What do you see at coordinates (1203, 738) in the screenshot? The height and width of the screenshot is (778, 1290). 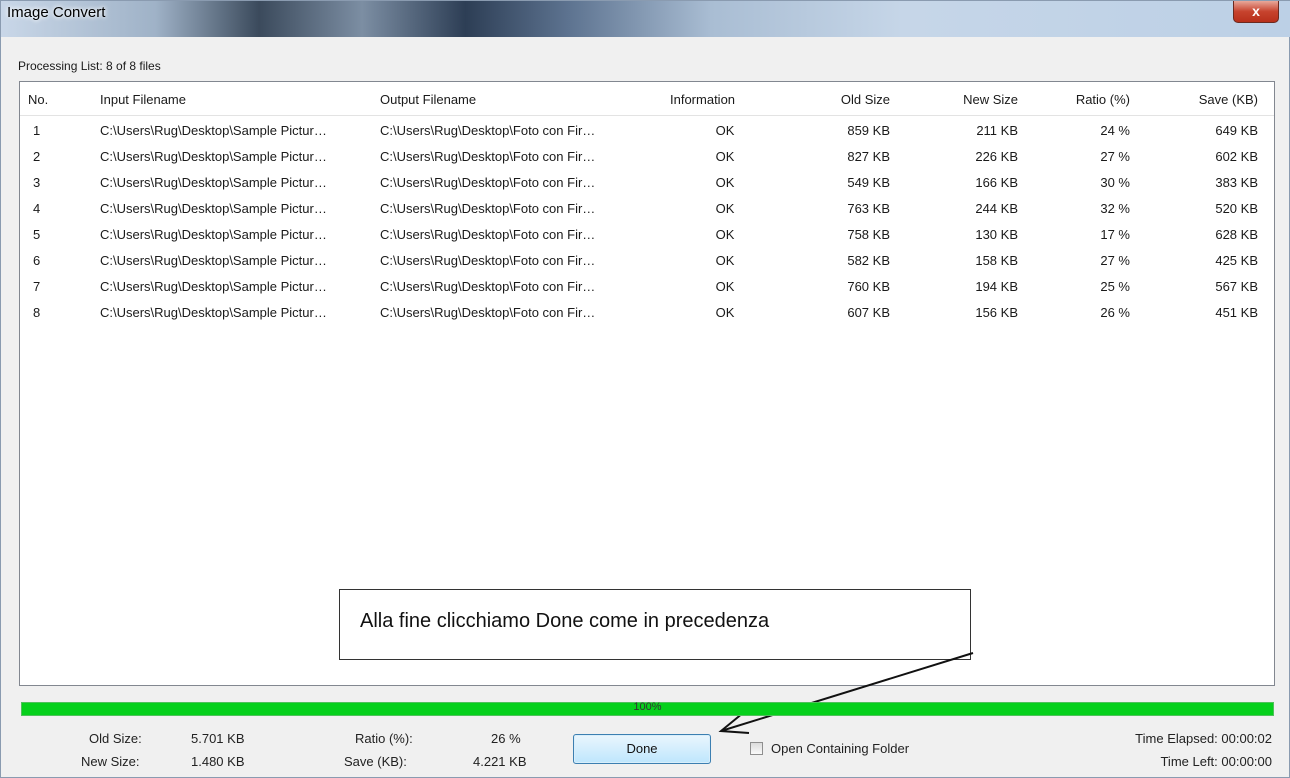 I see `time-elapsed: Time Elapsed: 00:00:02` at bounding box center [1203, 738].